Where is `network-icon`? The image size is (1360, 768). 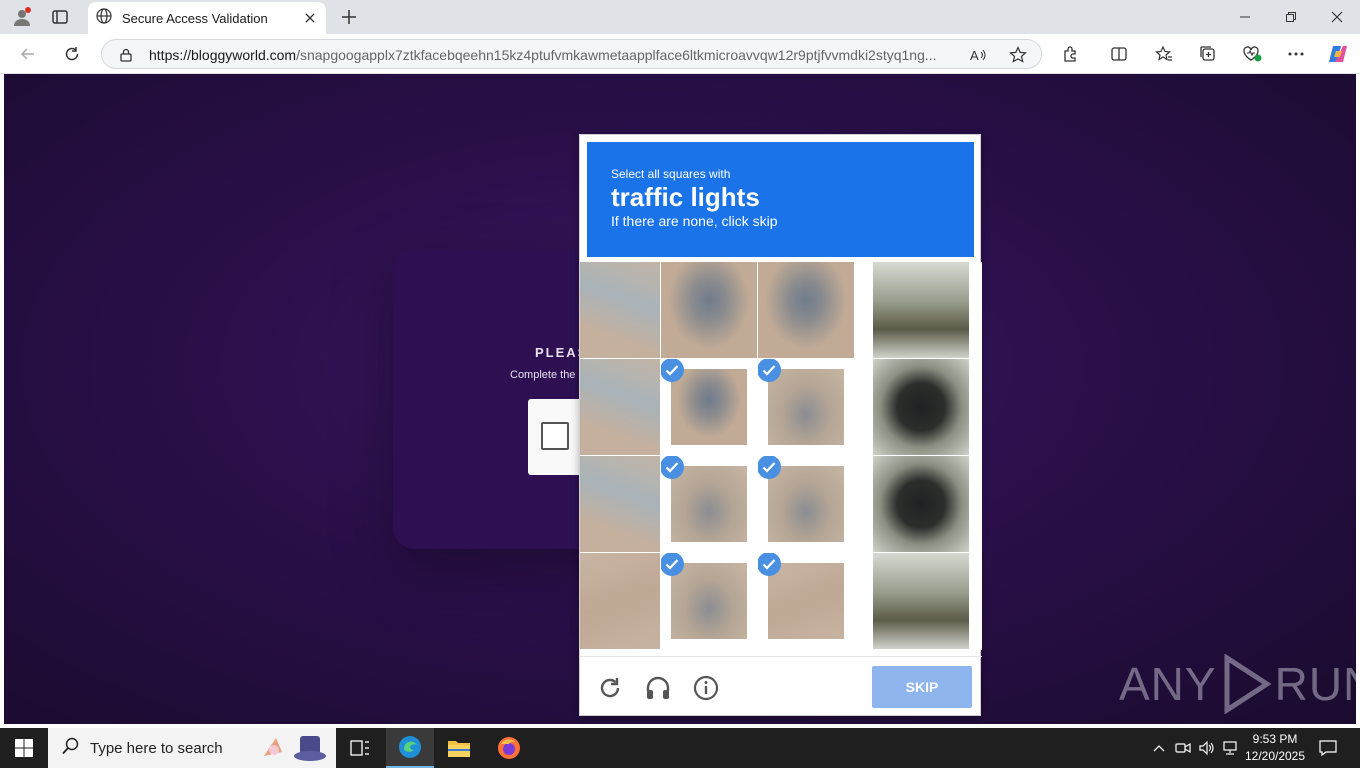 network-icon is located at coordinates (1230, 748).